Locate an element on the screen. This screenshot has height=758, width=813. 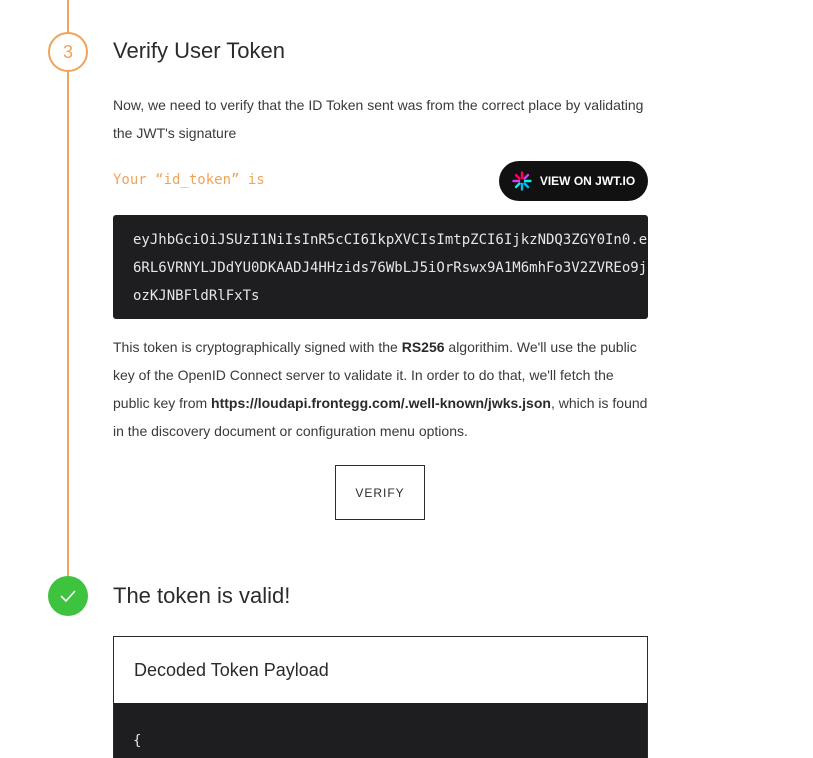
jwt-logo-icon is located at coordinates (522, 181).